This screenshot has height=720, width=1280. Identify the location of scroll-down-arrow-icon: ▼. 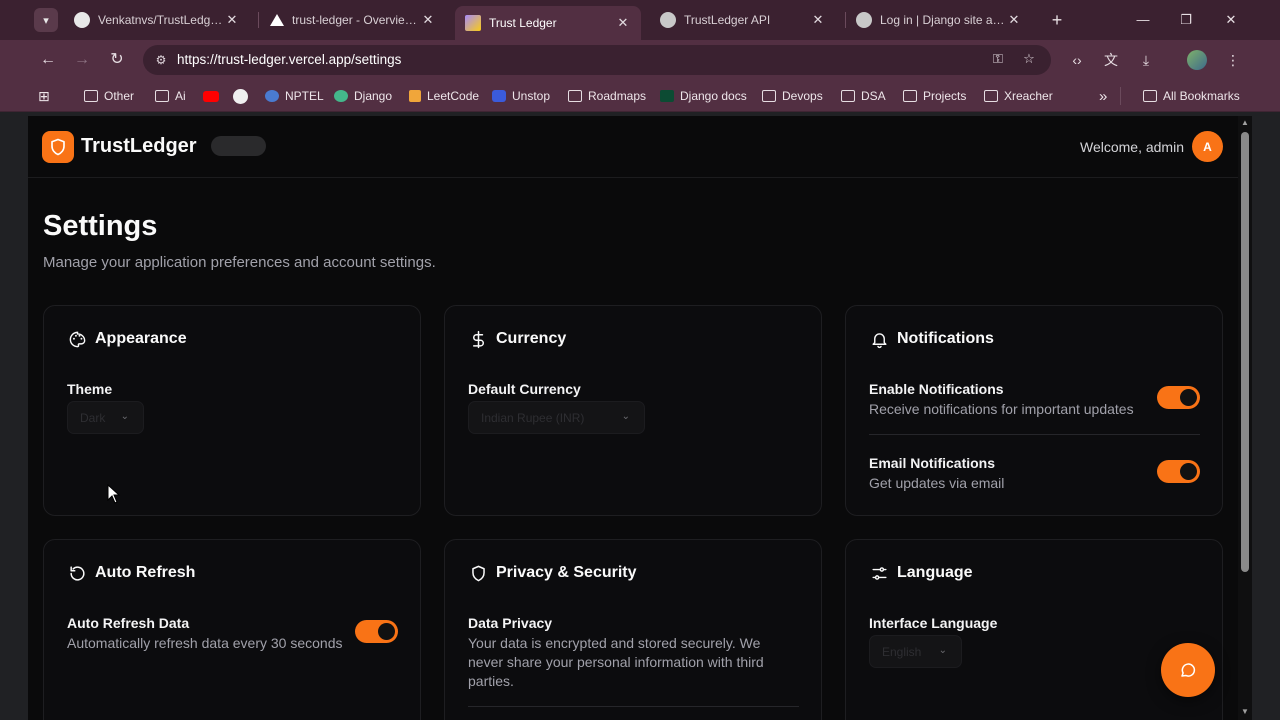
(1245, 712).